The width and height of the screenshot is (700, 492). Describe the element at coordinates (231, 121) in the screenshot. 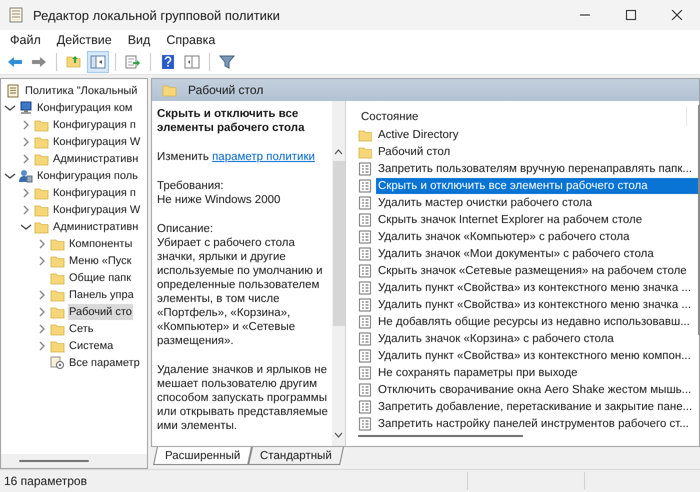

I see `policy-title: Скрыть и отключить все элементы рабочего стола` at that location.